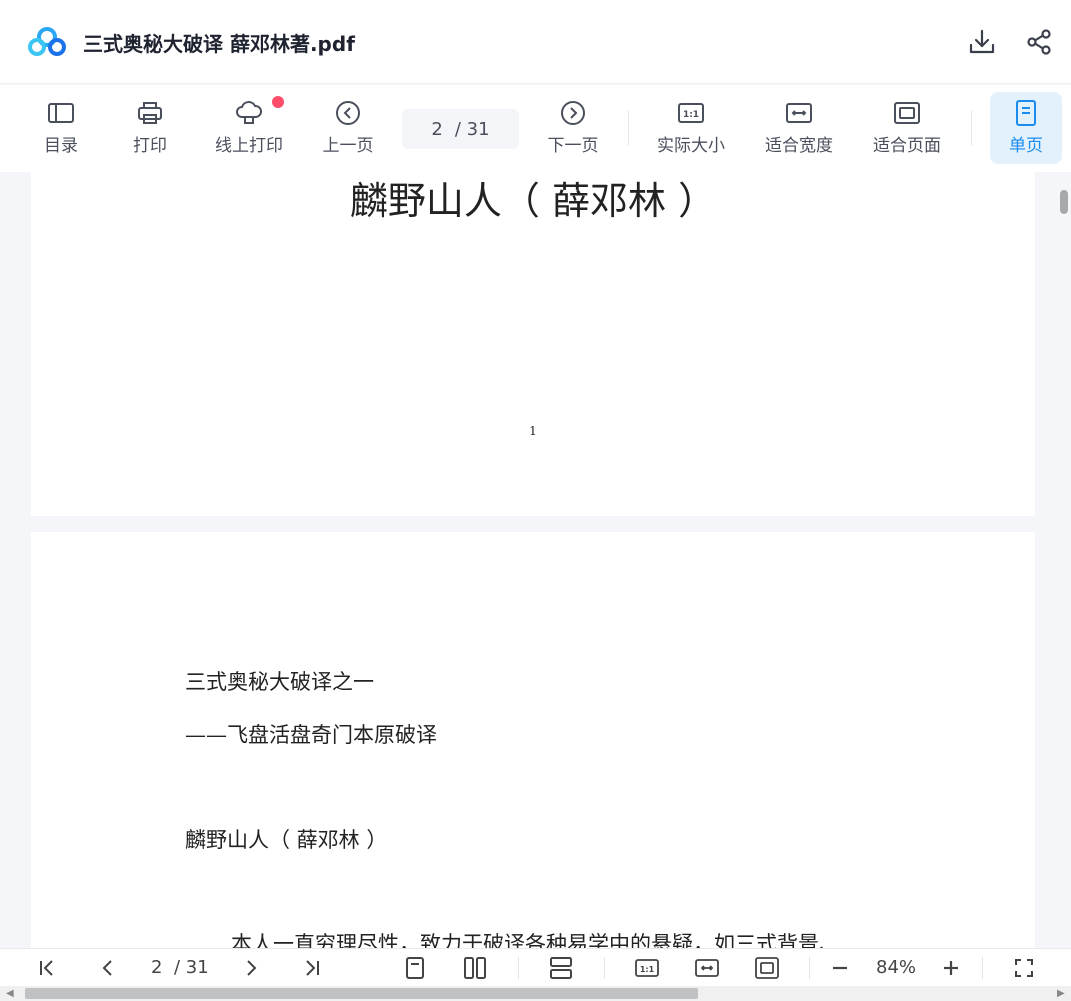  I want to click on online-print-label: 线上打印, so click(249, 146).